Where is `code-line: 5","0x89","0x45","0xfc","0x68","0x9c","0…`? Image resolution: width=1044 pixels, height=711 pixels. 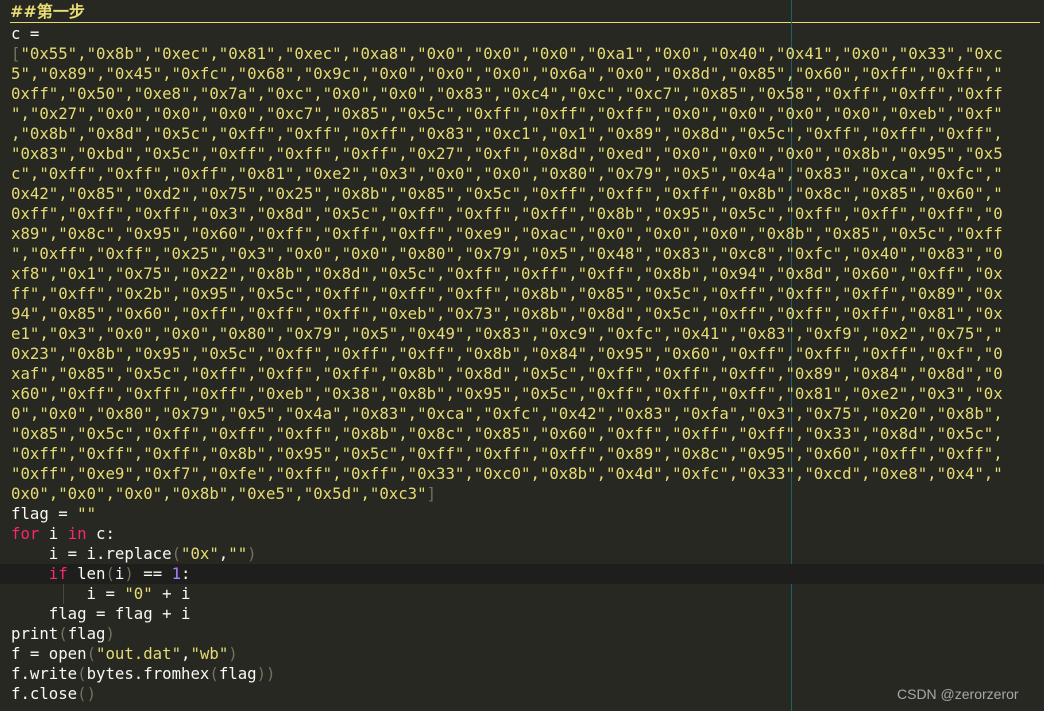 code-line: 5","0x89","0x45","0xfc","0x68","0x9c","0… is located at coordinates (526, 74).